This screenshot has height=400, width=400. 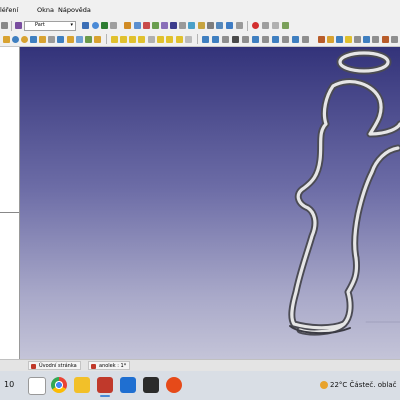 What do you see at coordinates (188, 39) in the screenshot?
I see `defeaturing-icon` at bounding box center [188, 39].